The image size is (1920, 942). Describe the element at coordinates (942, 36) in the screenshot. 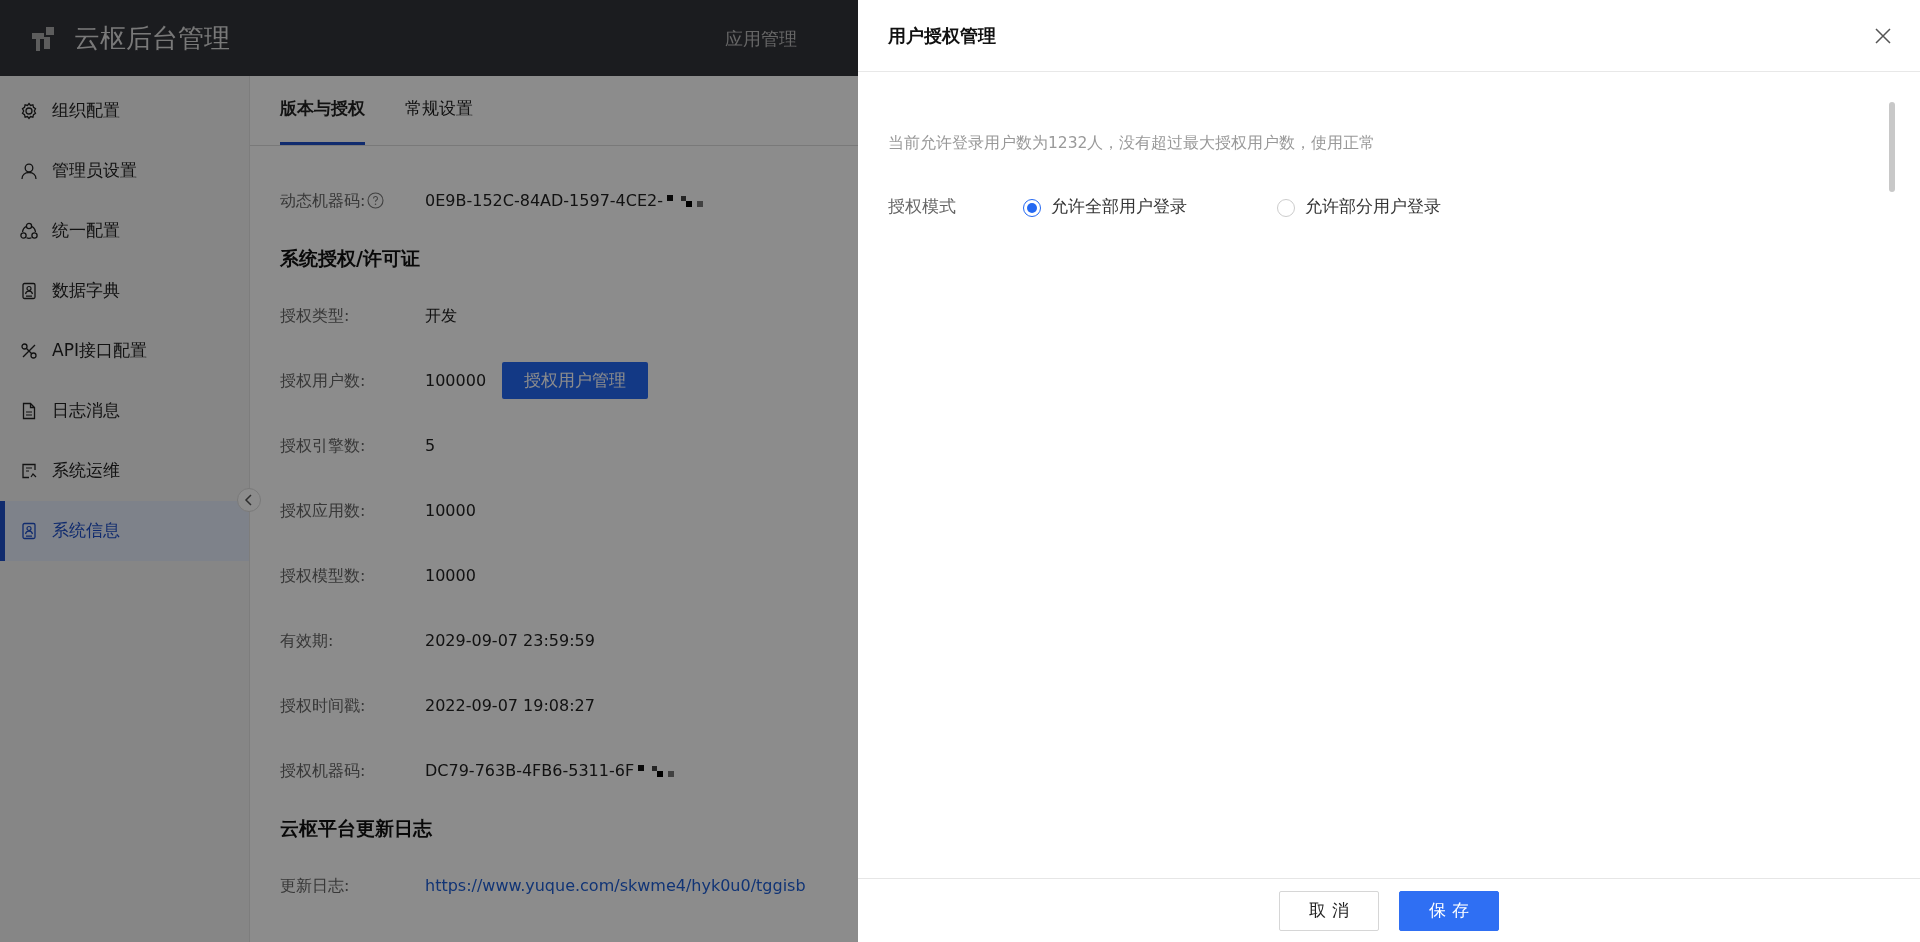

I see `drawer-title: 用户授权管理` at that location.